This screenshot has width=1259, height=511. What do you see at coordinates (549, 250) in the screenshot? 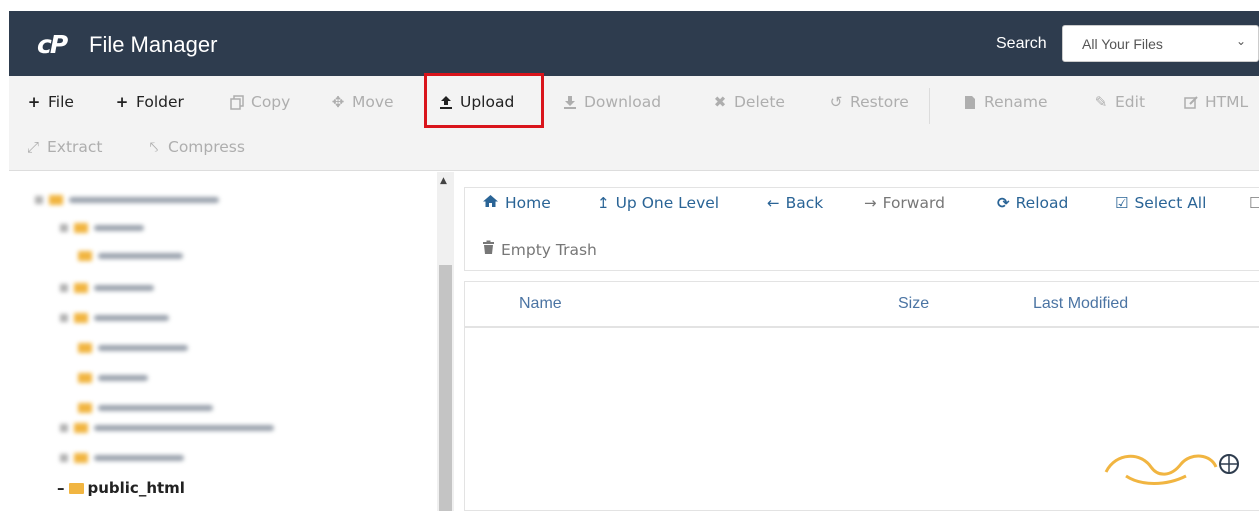
I see `empty-trash-label: Empty Trash` at bounding box center [549, 250].